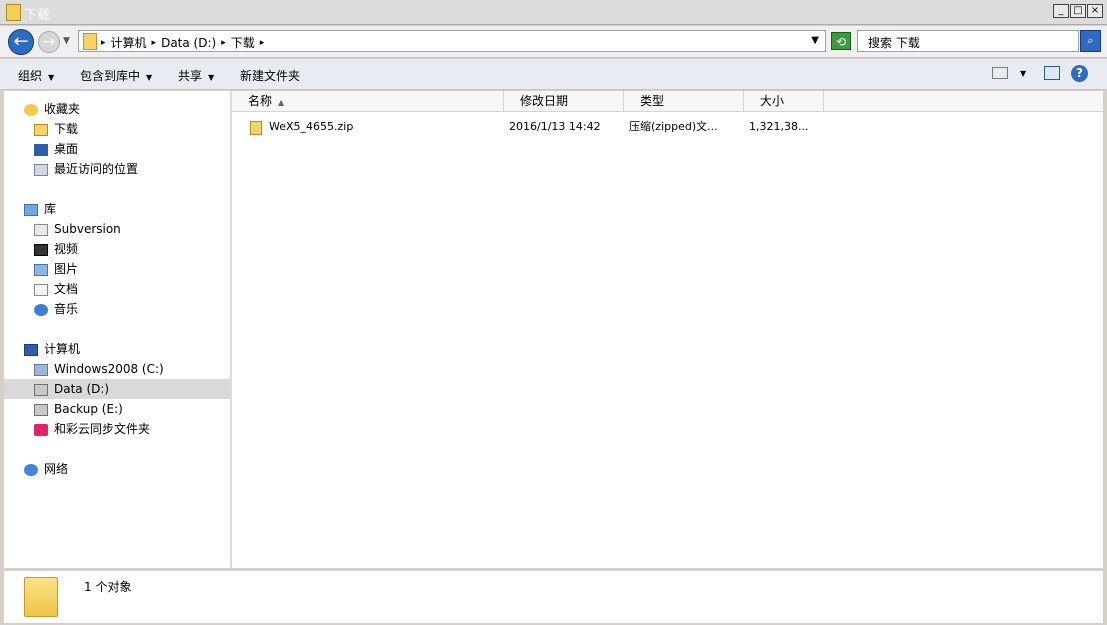 The height and width of the screenshot is (625, 1107). What do you see at coordinates (1052, 73) in the screenshot?
I see `preview-pane-icon` at bounding box center [1052, 73].